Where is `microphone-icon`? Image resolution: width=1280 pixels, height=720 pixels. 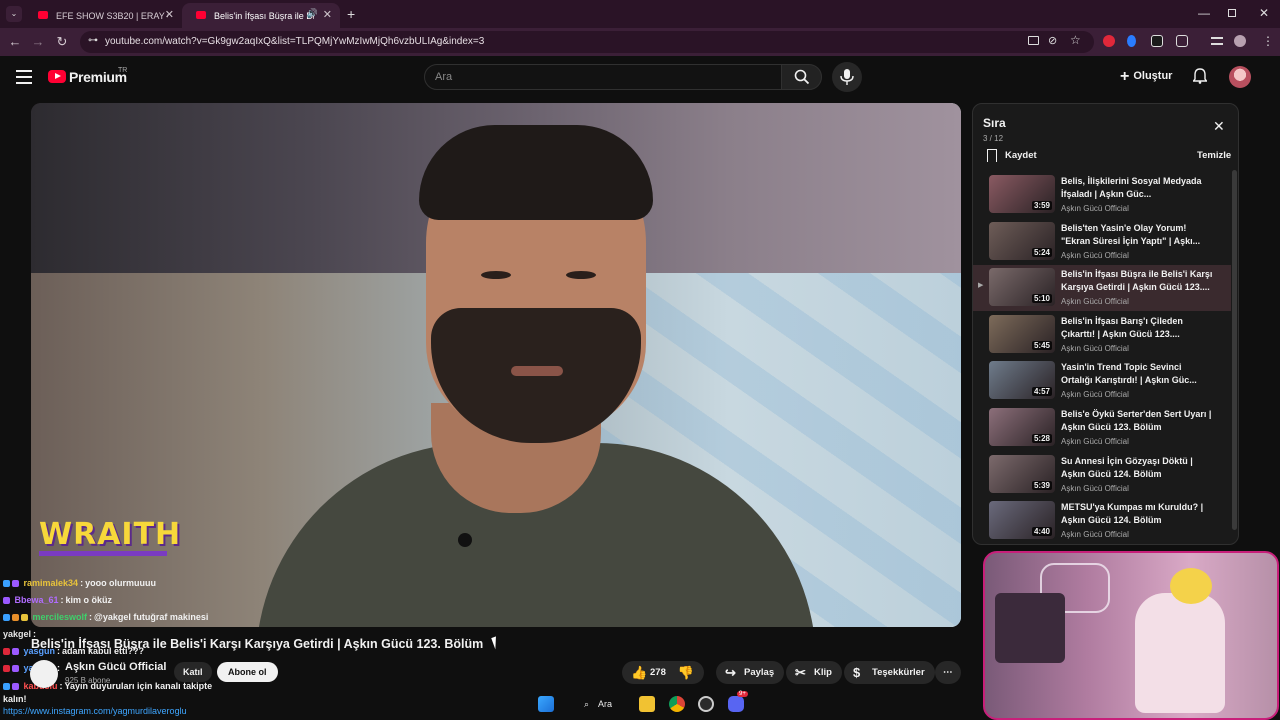 microphone-icon is located at coordinates (847, 77).